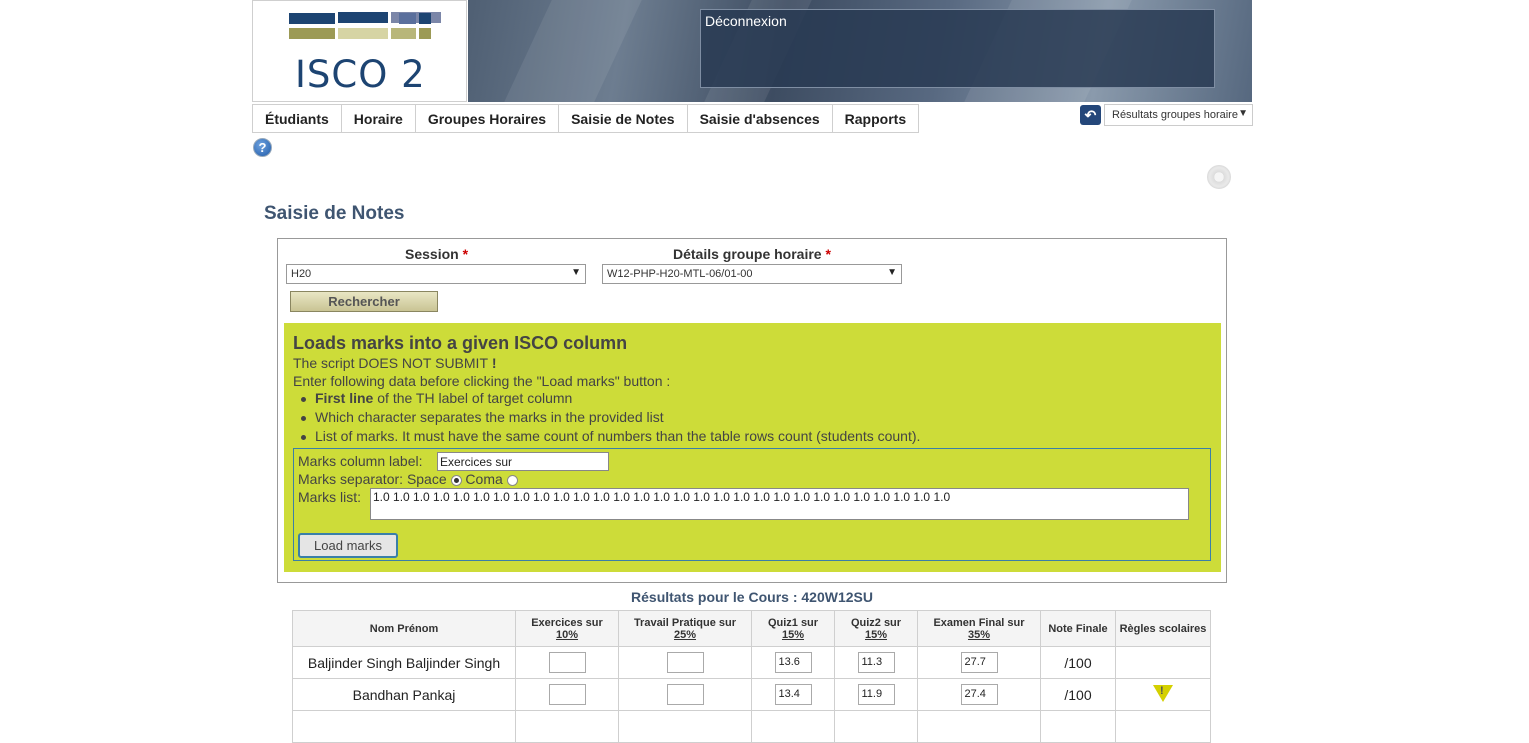  What do you see at coordinates (473, 398) in the screenshot?
I see `bullet-text: of the TH label of target column` at bounding box center [473, 398].